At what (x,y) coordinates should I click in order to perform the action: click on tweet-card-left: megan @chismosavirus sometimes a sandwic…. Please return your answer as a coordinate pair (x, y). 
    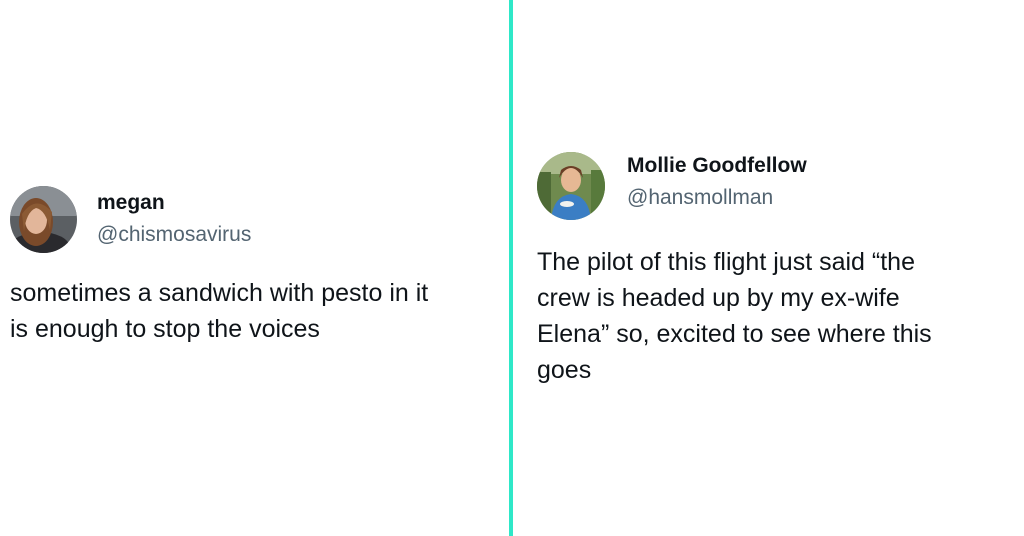
    Looking at the image, I should click on (255, 266).